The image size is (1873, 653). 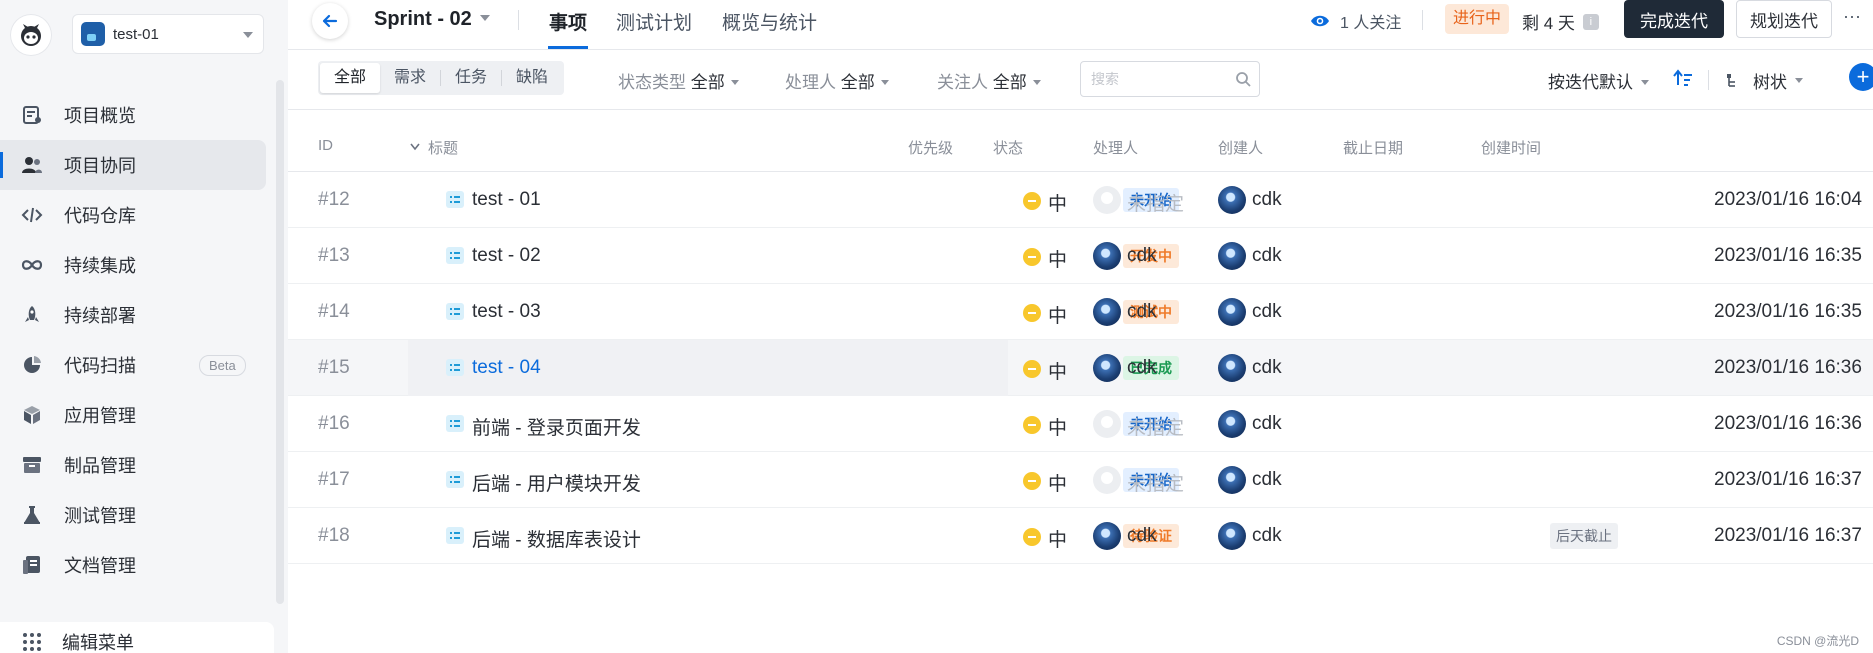 I want to click on created-time: 2023/01/16 16:37, so click(x=1788, y=535).